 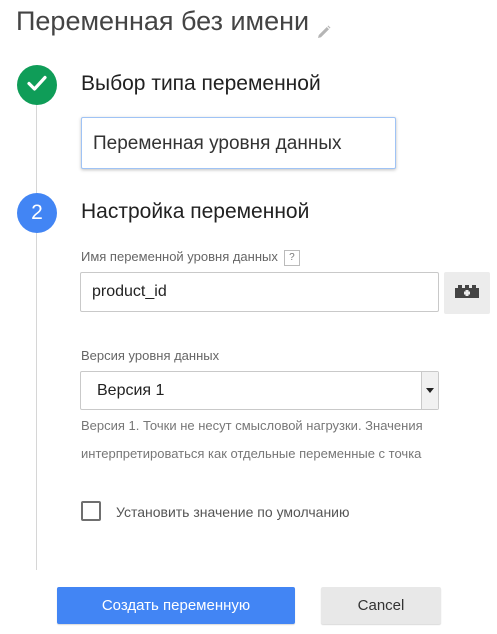 What do you see at coordinates (150, 355) in the screenshot?
I see `data-layer-version-label: Версия уровня данных` at bounding box center [150, 355].